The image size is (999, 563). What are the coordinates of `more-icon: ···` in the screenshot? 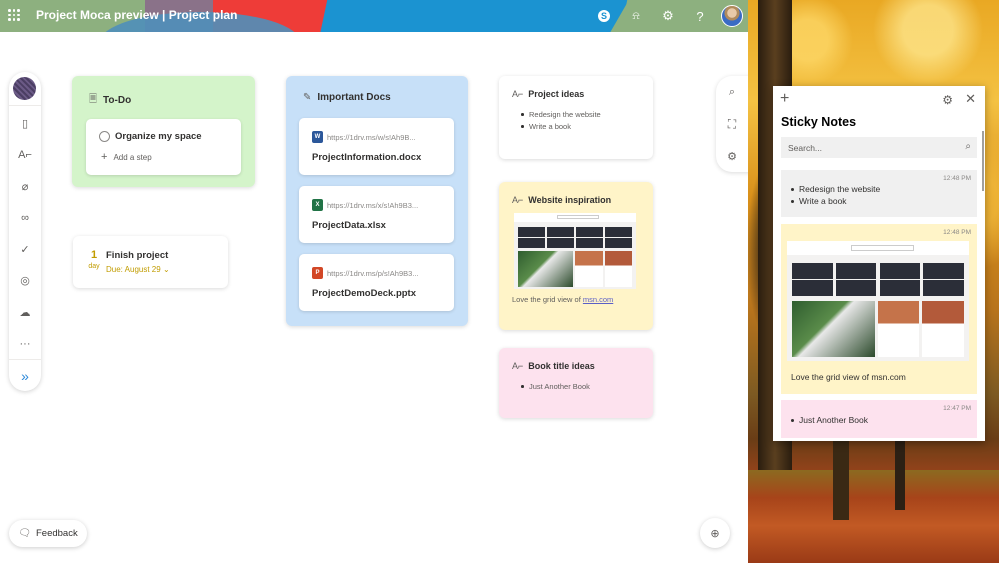 It's located at (25, 343).